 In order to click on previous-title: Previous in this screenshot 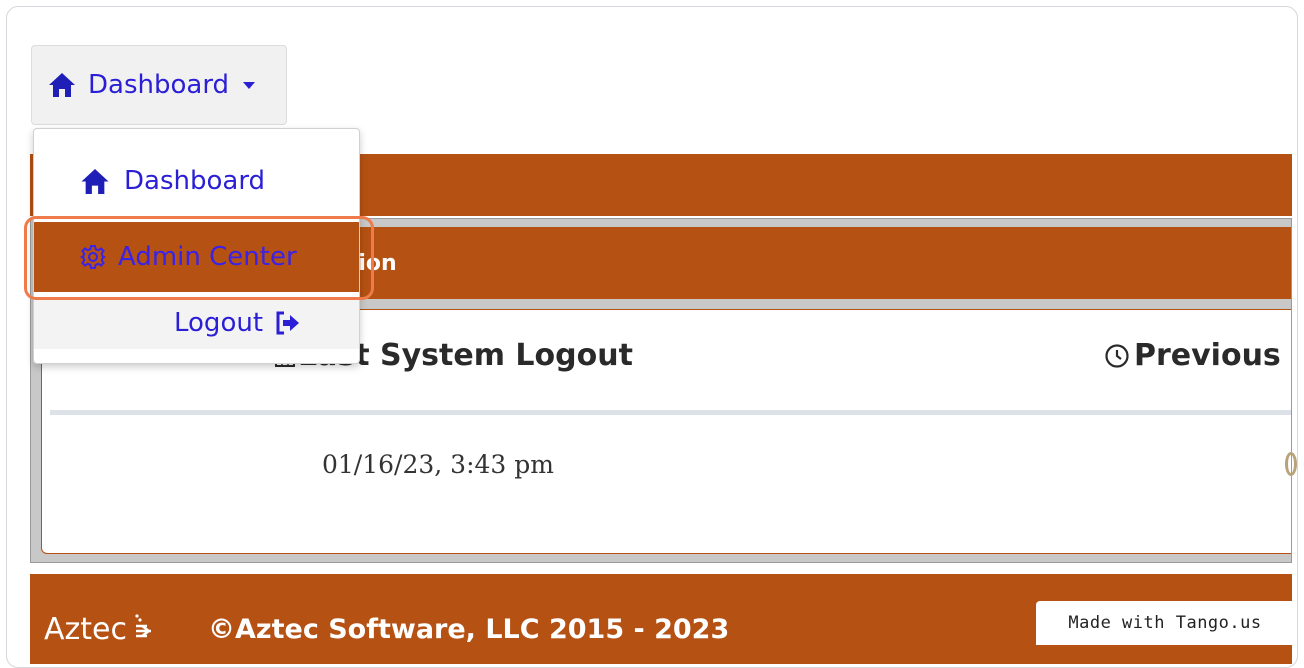, I will do `click(1207, 355)`.